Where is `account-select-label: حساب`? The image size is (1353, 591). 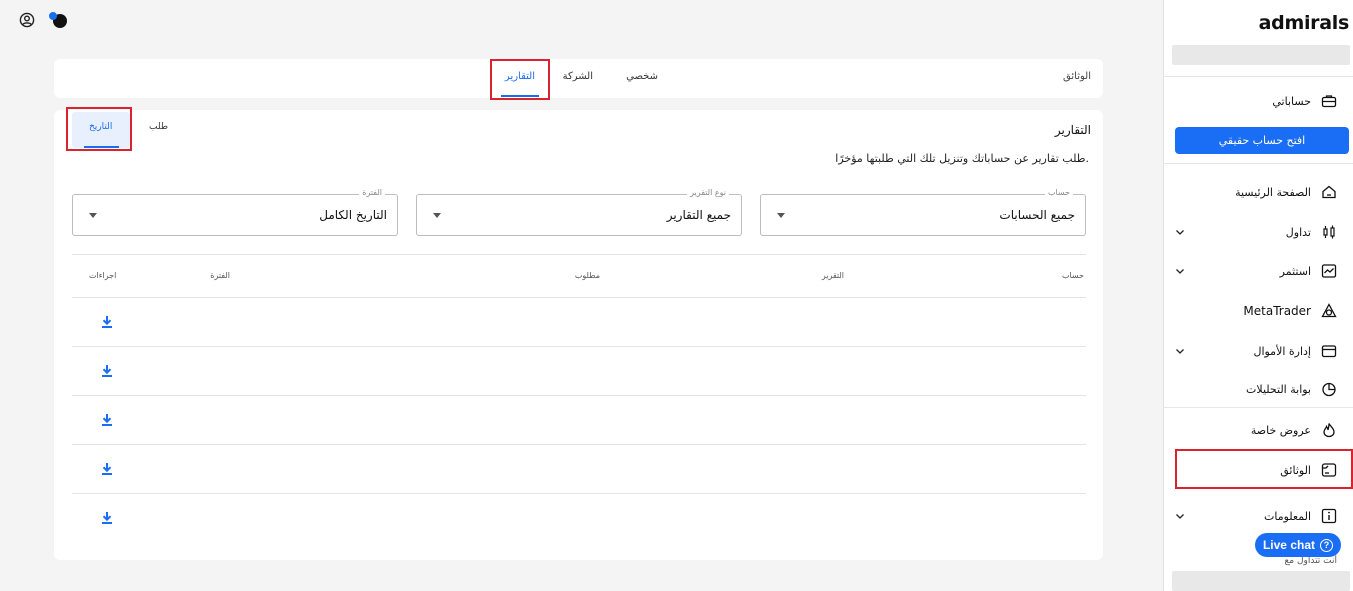
account-select-label: حساب is located at coordinates (1058, 192).